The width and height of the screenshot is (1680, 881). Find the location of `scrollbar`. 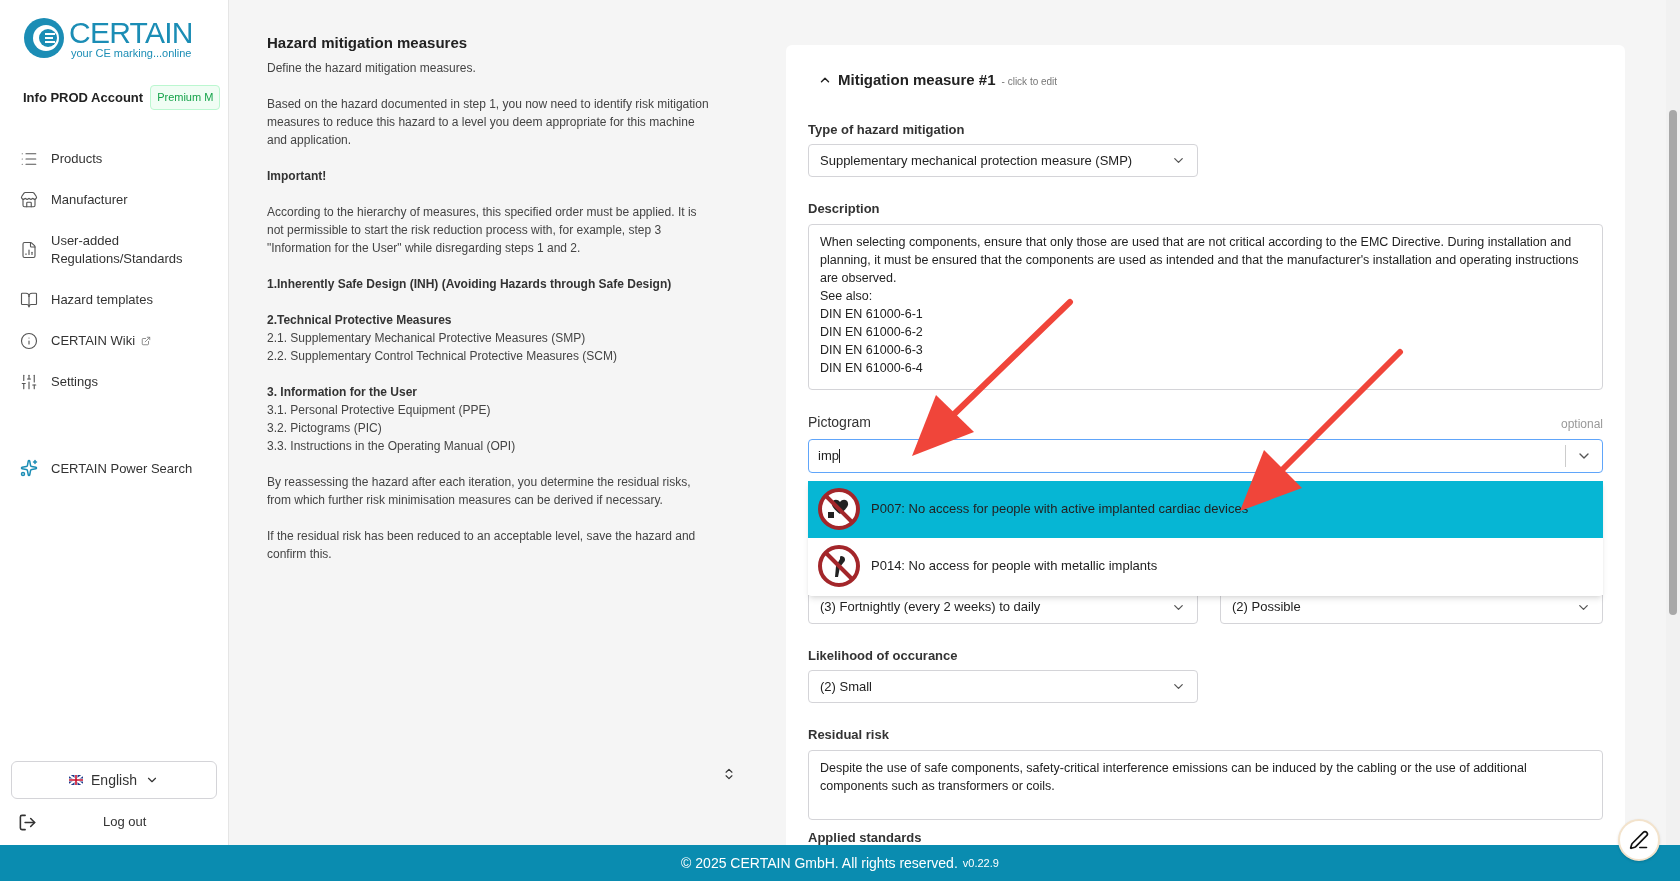

scrollbar is located at coordinates (1673, 422).